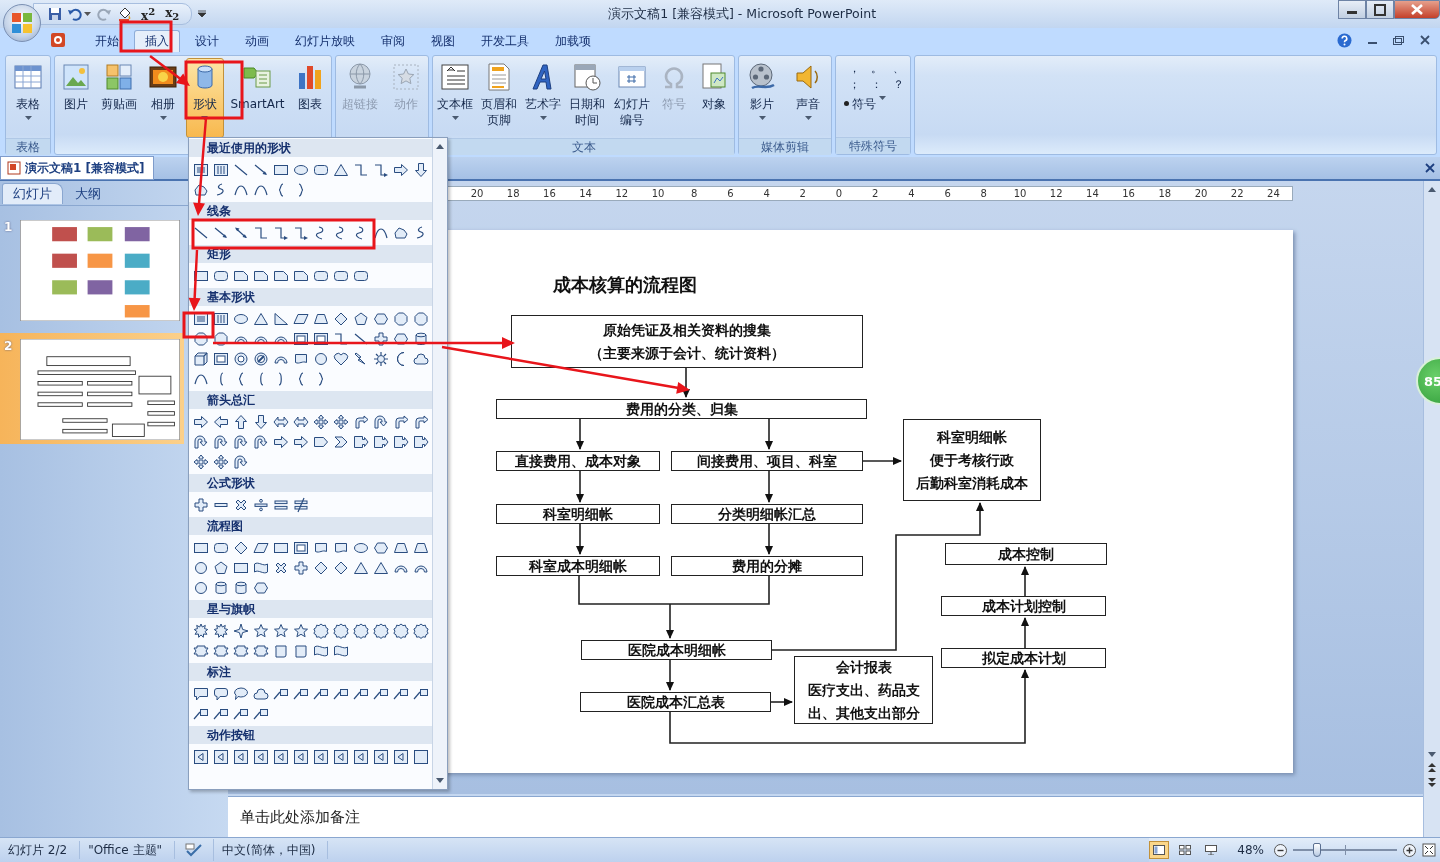  What do you see at coordinates (1250, 850) in the screenshot?
I see `zoom-level: 48%` at bounding box center [1250, 850].